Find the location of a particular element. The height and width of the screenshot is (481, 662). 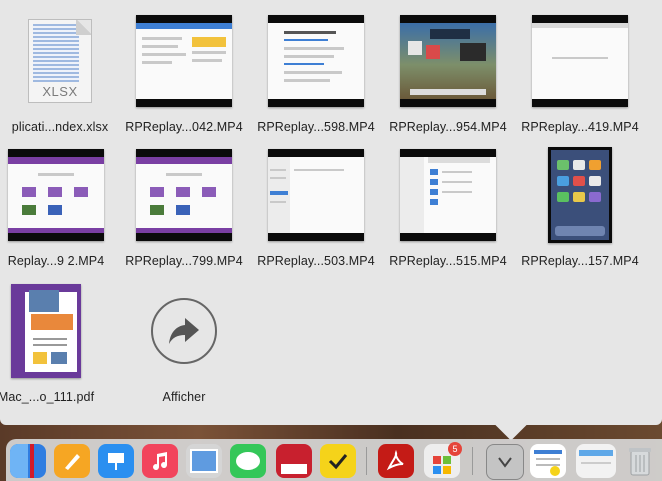

acrobat-icon is located at coordinates (396, 461).